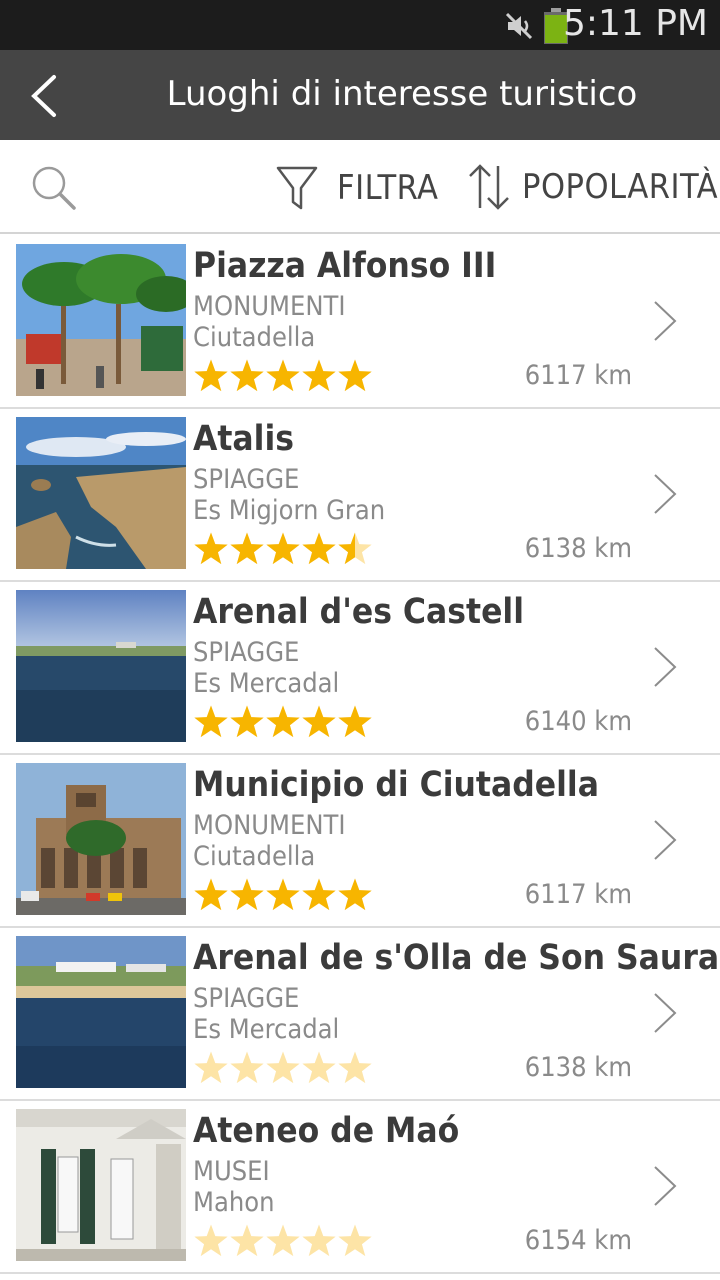 Image resolution: width=720 pixels, height=1280 pixels. I want to click on place-name: Piazza Alfonso III, so click(345, 266).